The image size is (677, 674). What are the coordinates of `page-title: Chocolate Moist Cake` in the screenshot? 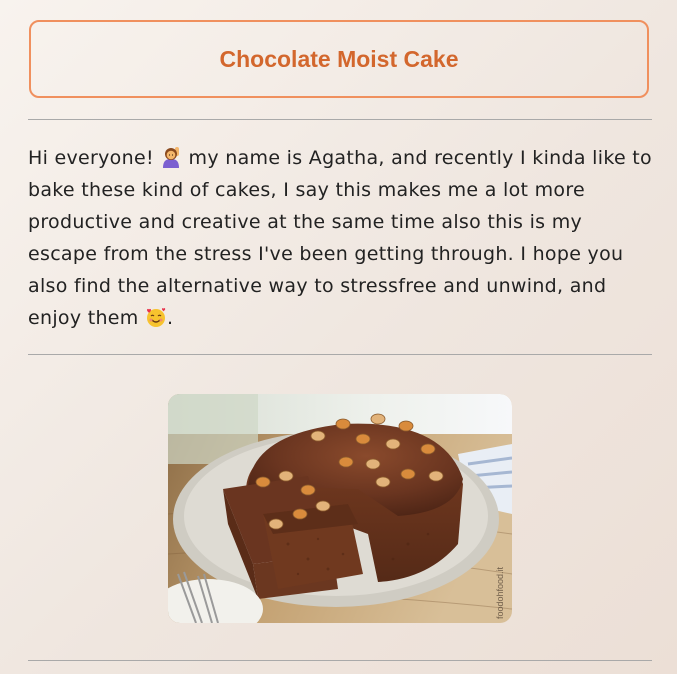 It's located at (339, 58).